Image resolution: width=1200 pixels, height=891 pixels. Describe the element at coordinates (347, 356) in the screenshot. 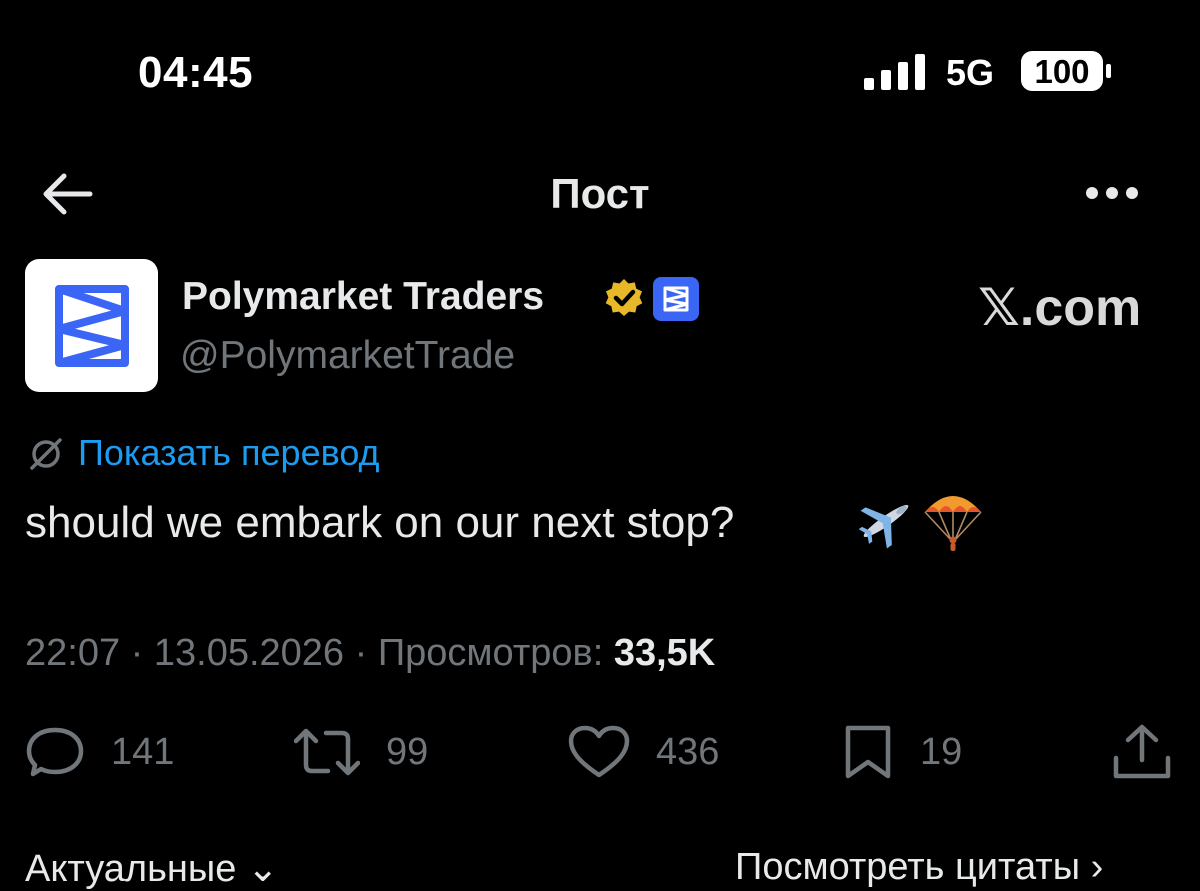

I see `author-handle: @PolymarketTrade` at that location.